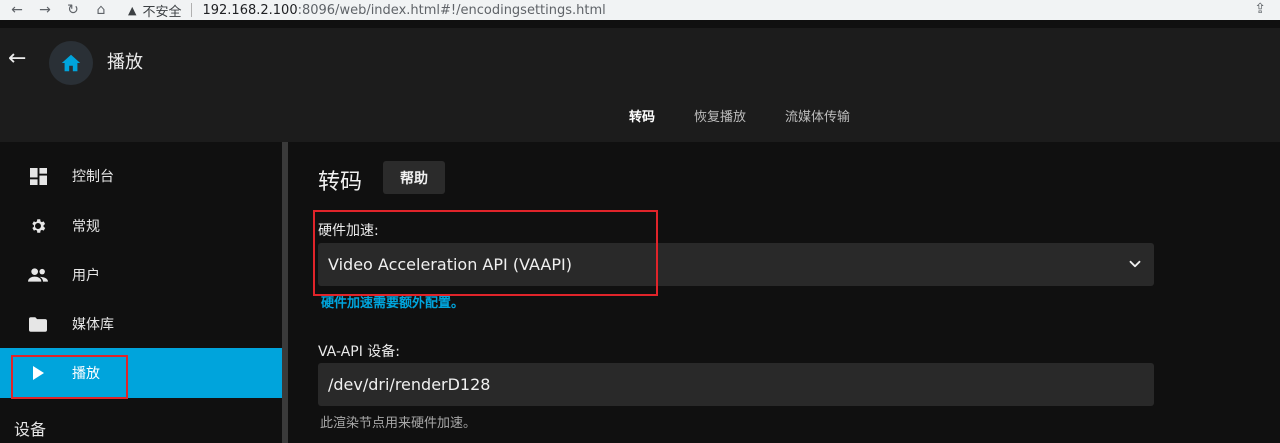 The image size is (1280, 443). I want to click on tab-transcoding: 转码, so click(642, 115).